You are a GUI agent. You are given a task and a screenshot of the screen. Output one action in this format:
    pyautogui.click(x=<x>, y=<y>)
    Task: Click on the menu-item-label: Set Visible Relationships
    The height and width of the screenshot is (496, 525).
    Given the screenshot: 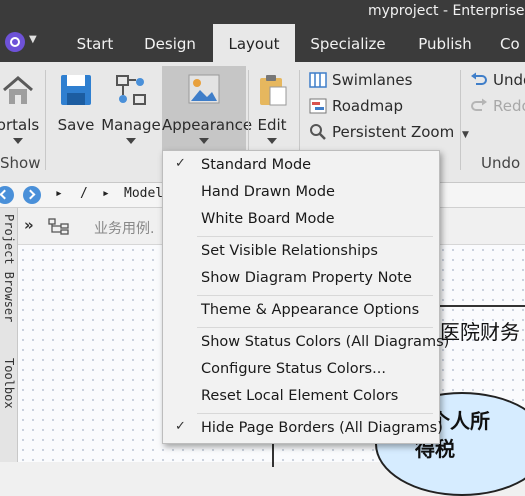 What is the action you would take?
    pyautogui.click(x=289, y=251)
    